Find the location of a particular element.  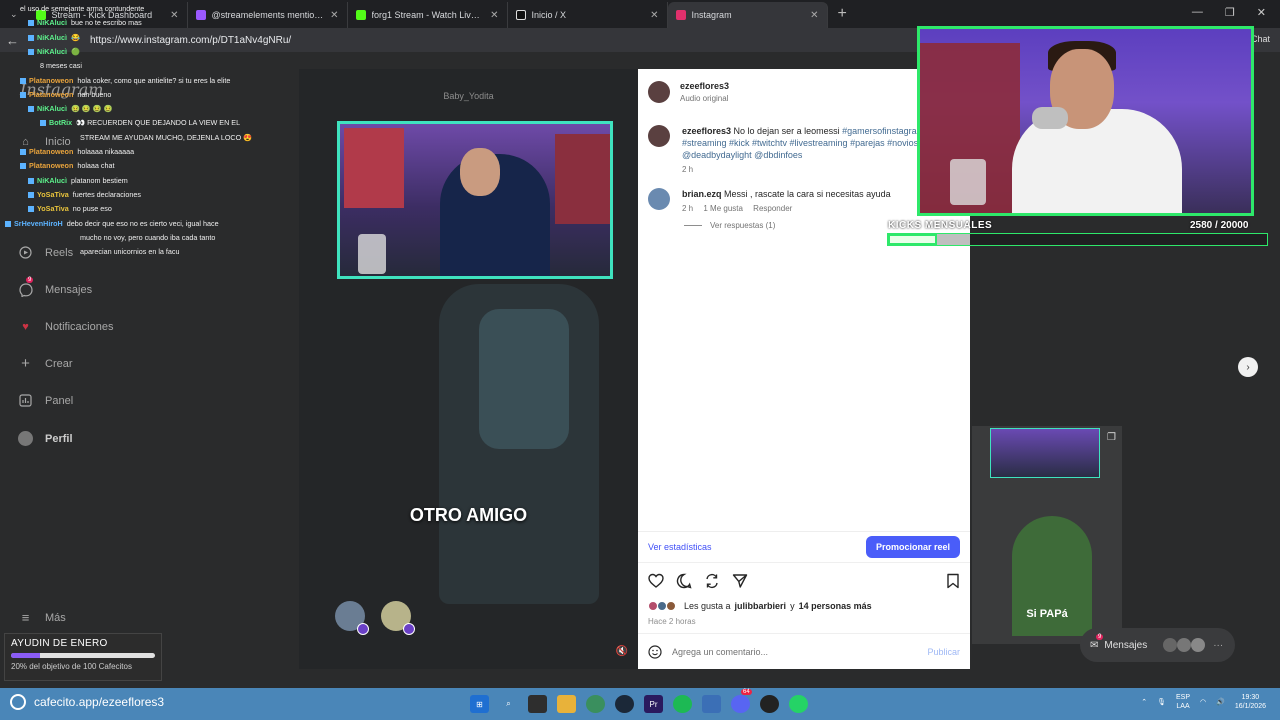

divider is located at coordinates (693, 225).